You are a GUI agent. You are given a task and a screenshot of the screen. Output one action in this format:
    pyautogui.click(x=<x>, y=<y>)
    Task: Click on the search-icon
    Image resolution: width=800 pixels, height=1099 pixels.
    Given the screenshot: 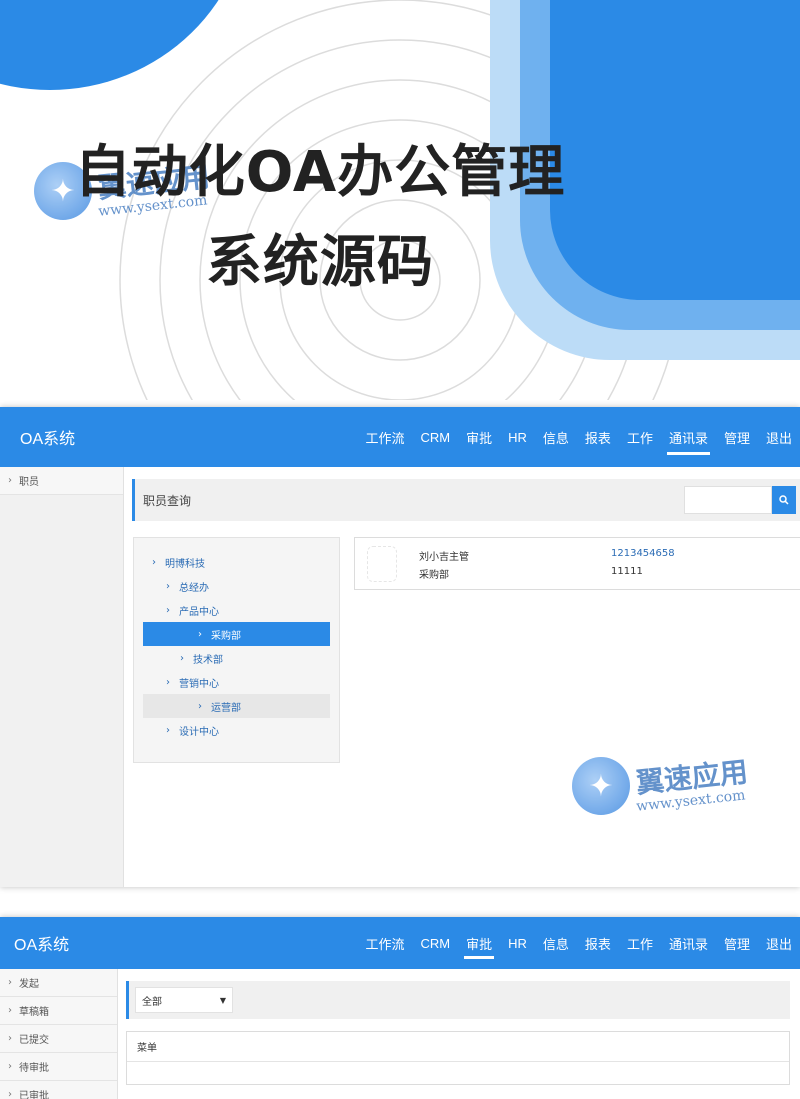 What is the action you would take?
    pyautogui.click(x=784, y=500)
    